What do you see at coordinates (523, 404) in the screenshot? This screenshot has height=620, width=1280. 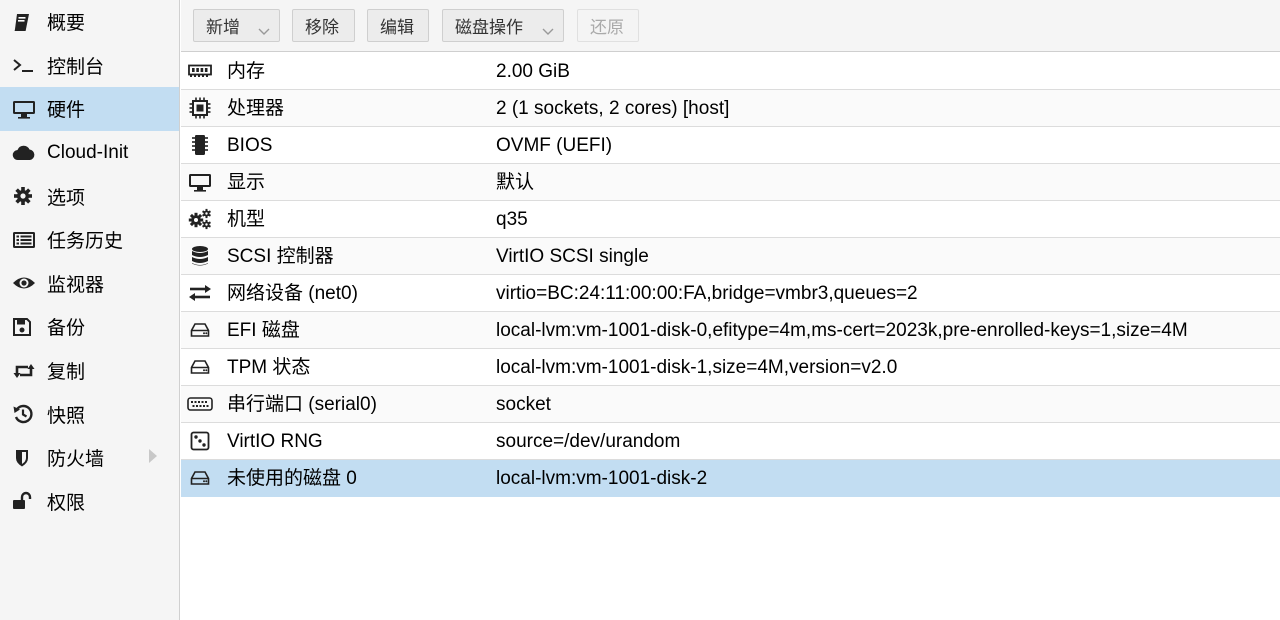 I see `hardware-value: socket` at bounding box center [523, 404].